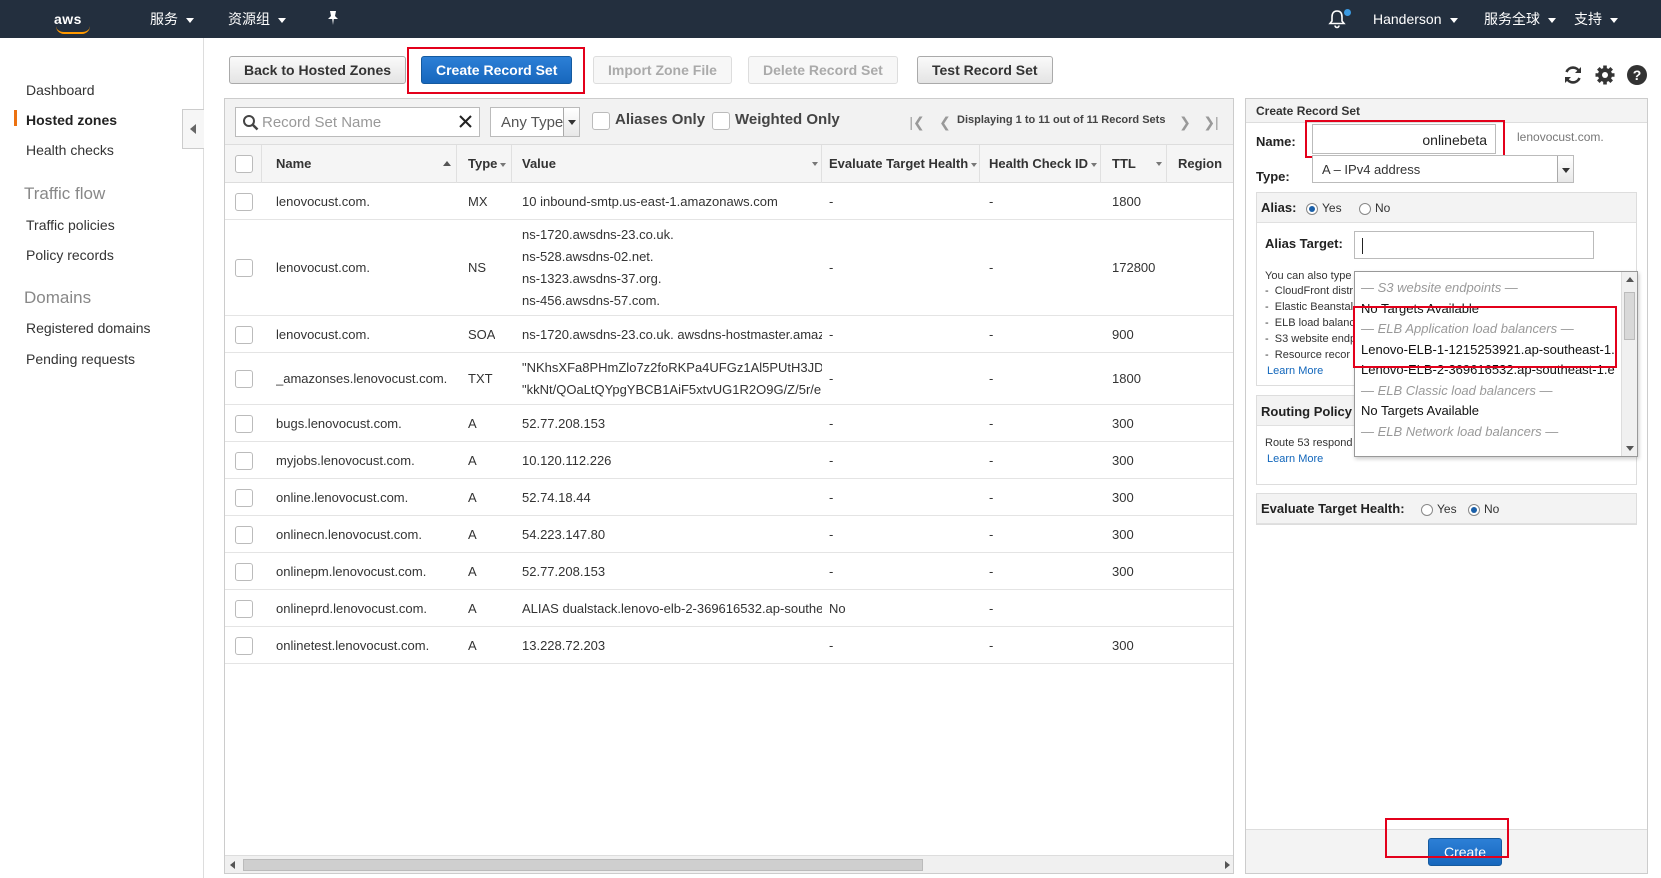  Describe the element at coordinates (1629, 316) in the screenshot. I see `dropdown-scrollbar-thumb` at that location.